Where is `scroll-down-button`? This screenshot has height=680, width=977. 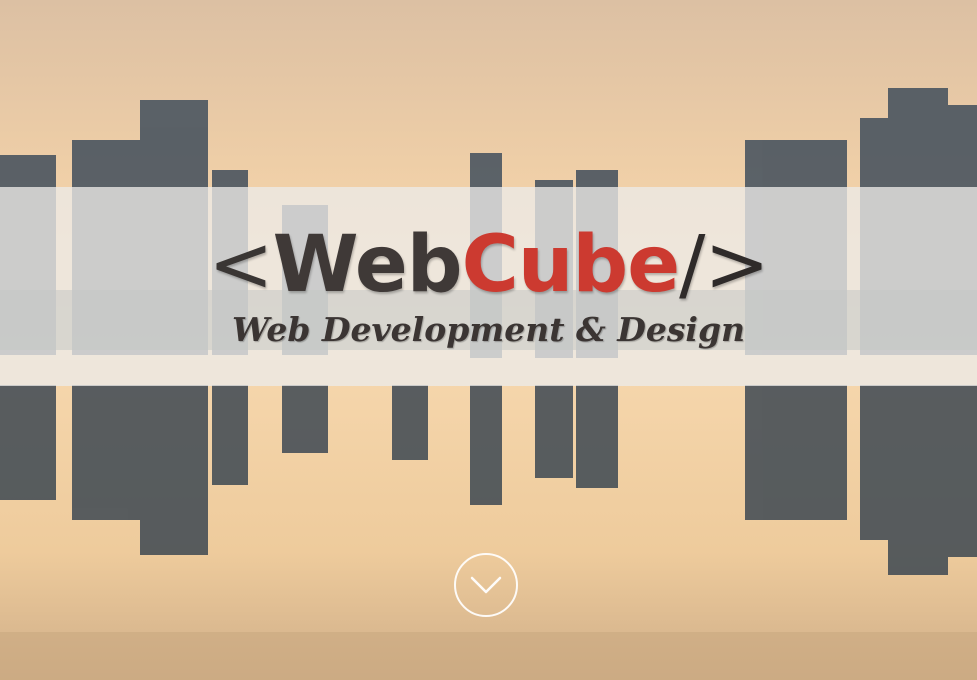 scroll-down-button is located at coordinates (486, 585).